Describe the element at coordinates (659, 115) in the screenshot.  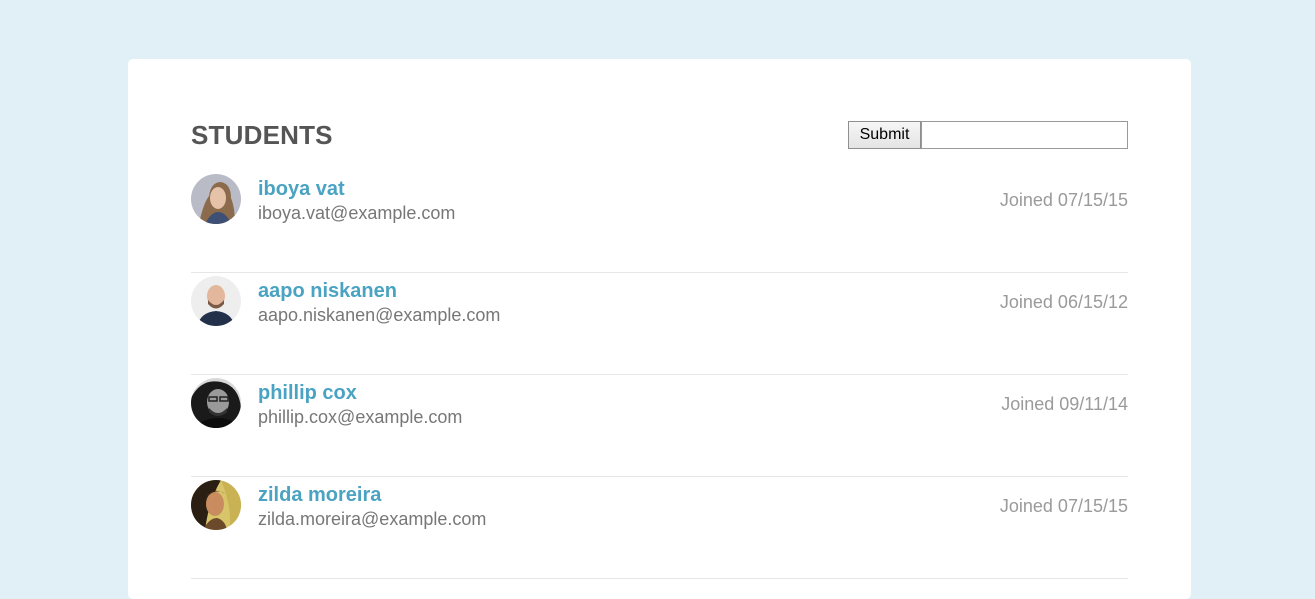
I see `students-header: STUDENTS Submit` at that location.